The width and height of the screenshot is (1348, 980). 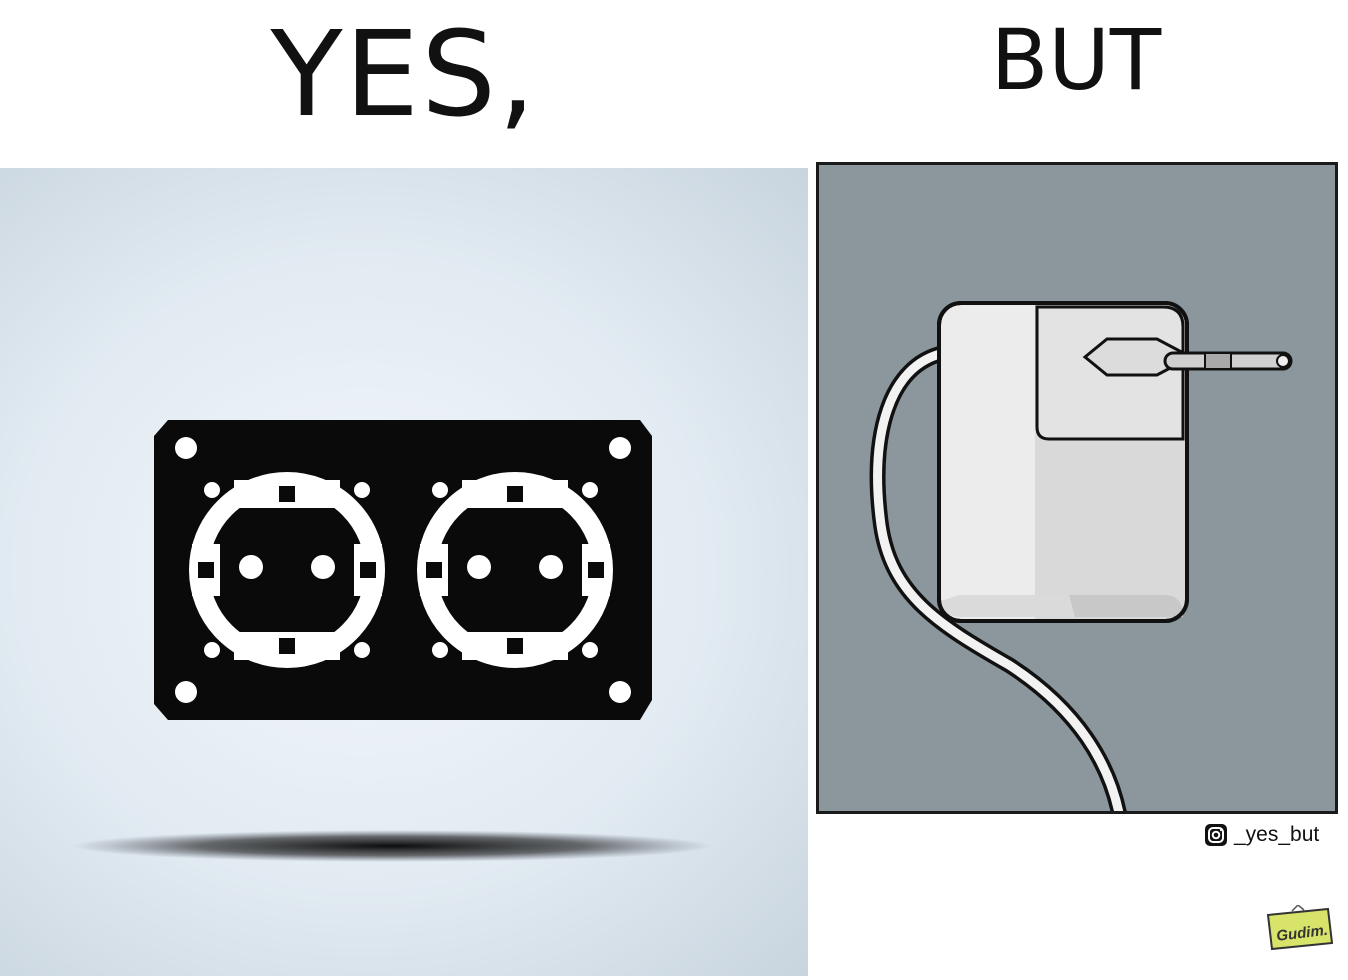 What do you see at coordinates (1277, 834) in the screenshot?
I see `instagram-handle: _yes_but` at bounding box center [1277, 834].